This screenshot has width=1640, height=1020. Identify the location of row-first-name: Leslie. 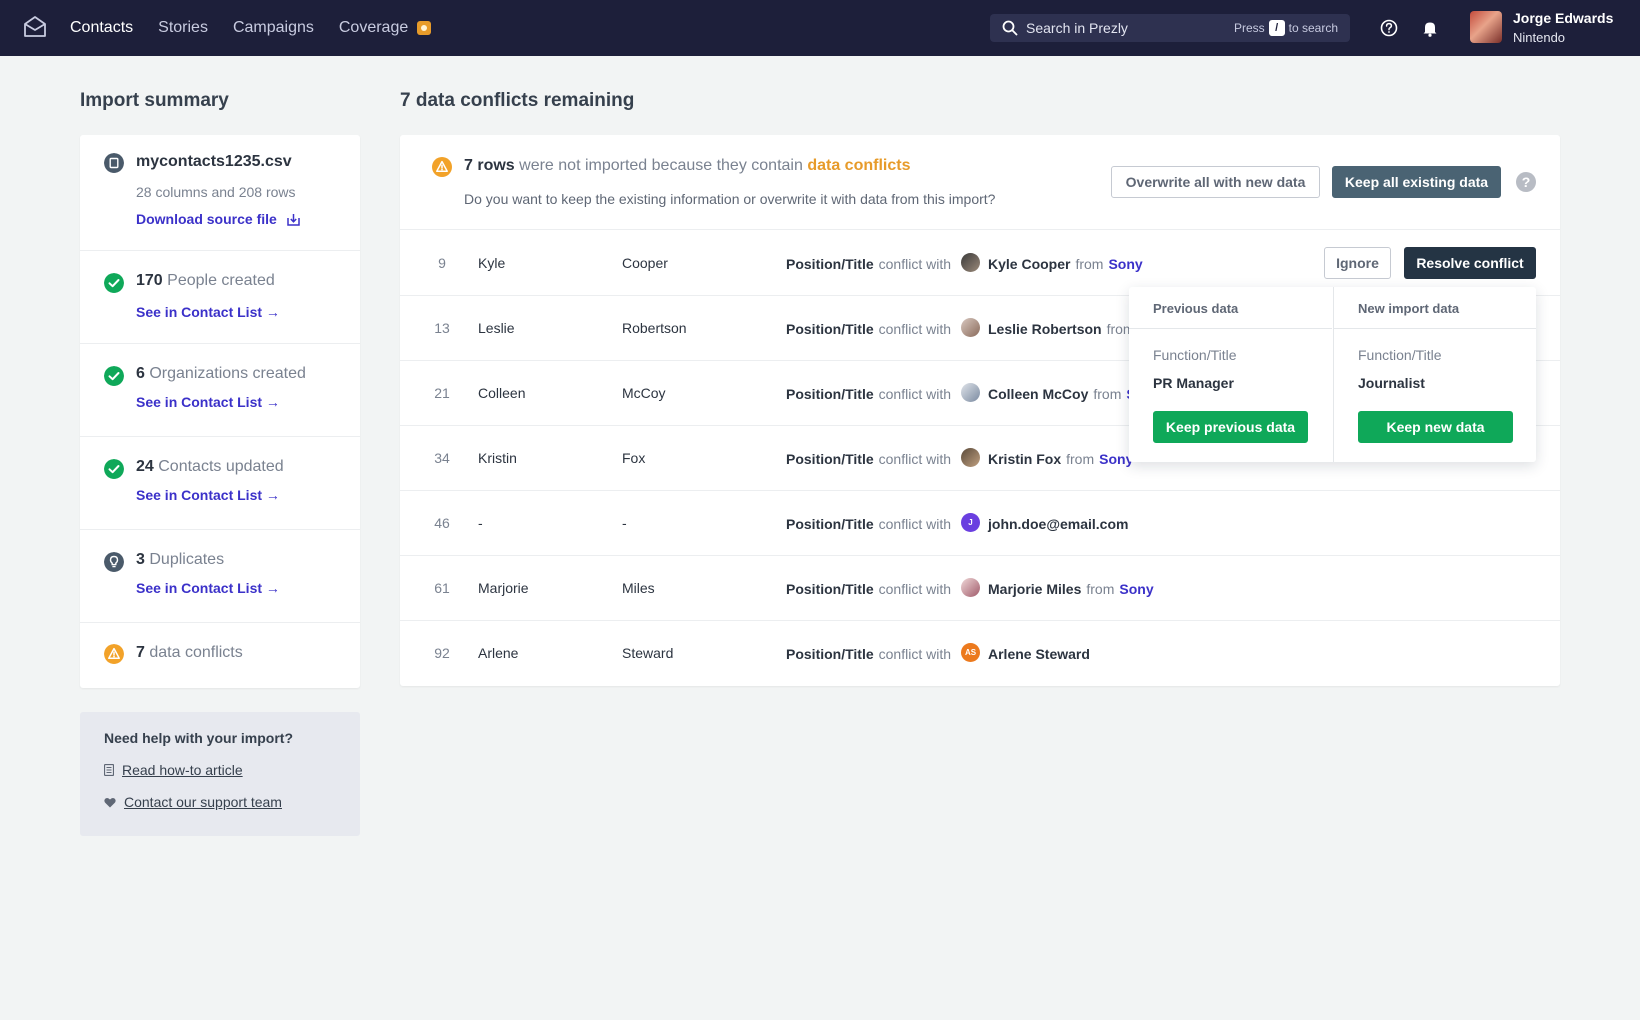
(496, 328).